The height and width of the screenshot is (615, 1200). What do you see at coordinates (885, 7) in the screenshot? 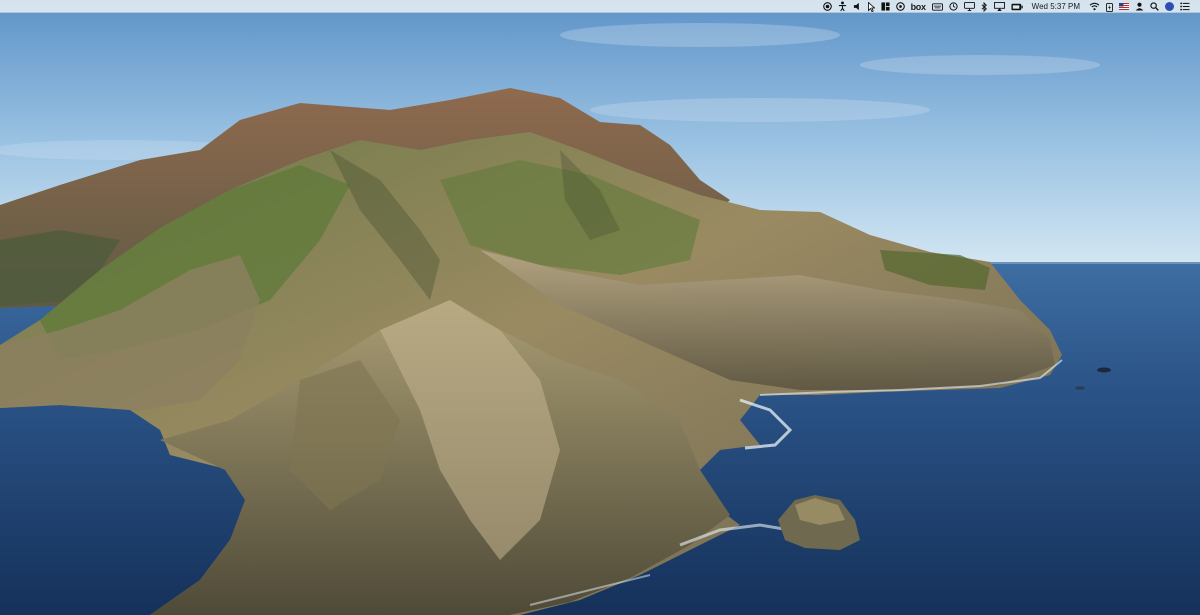
I see `grid-icon` at bounding box center [885, 7].